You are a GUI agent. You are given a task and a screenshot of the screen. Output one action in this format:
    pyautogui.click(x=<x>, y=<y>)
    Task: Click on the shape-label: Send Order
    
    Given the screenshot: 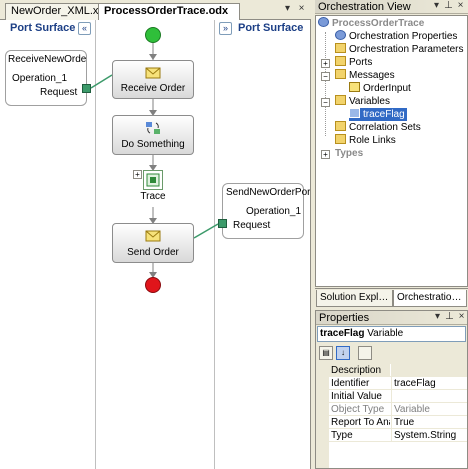 What is the action you would take?
    pyautogui.click(x=153, y=252)
    